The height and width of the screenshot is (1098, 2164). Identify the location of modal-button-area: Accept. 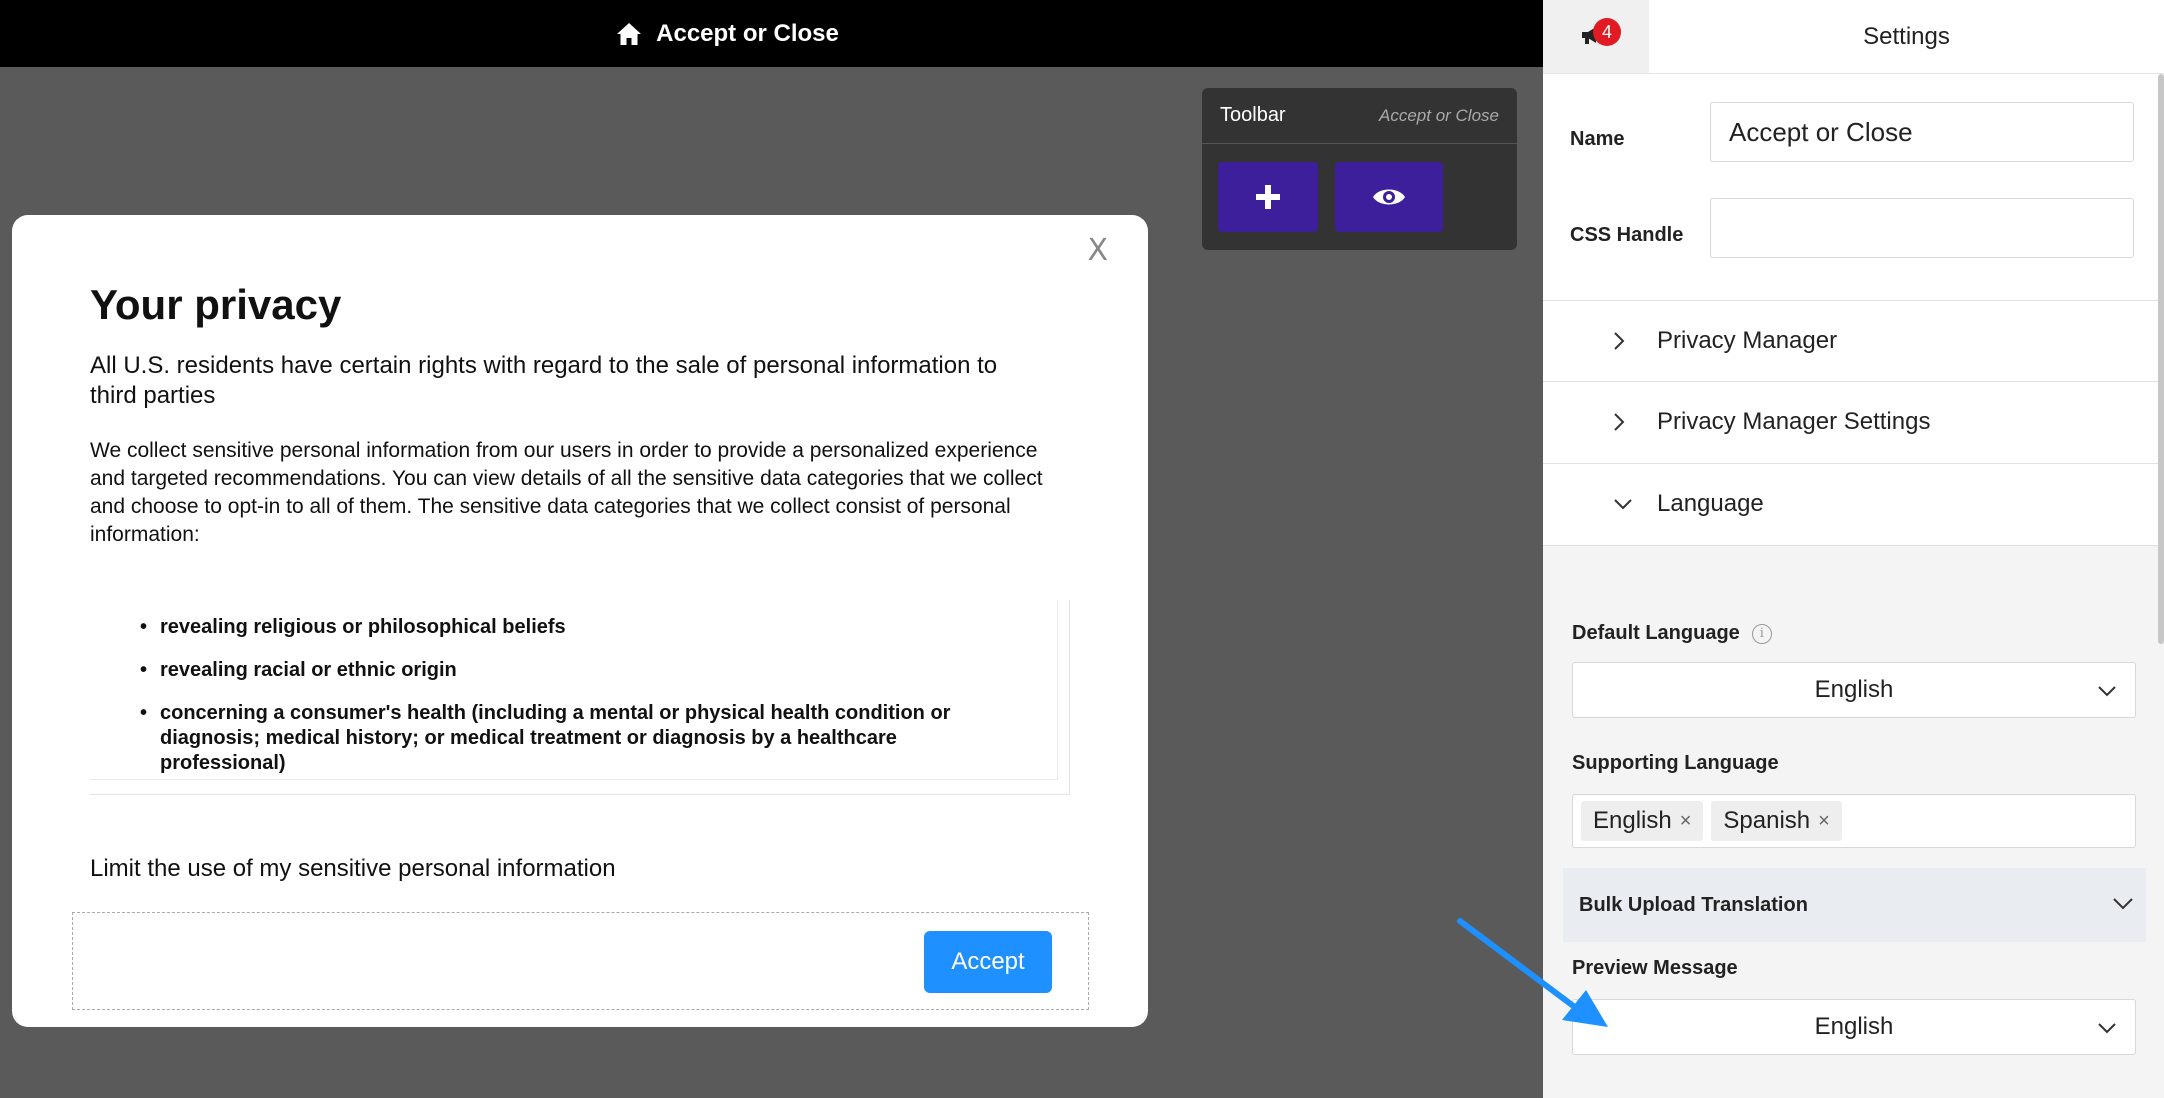
(580, 961).